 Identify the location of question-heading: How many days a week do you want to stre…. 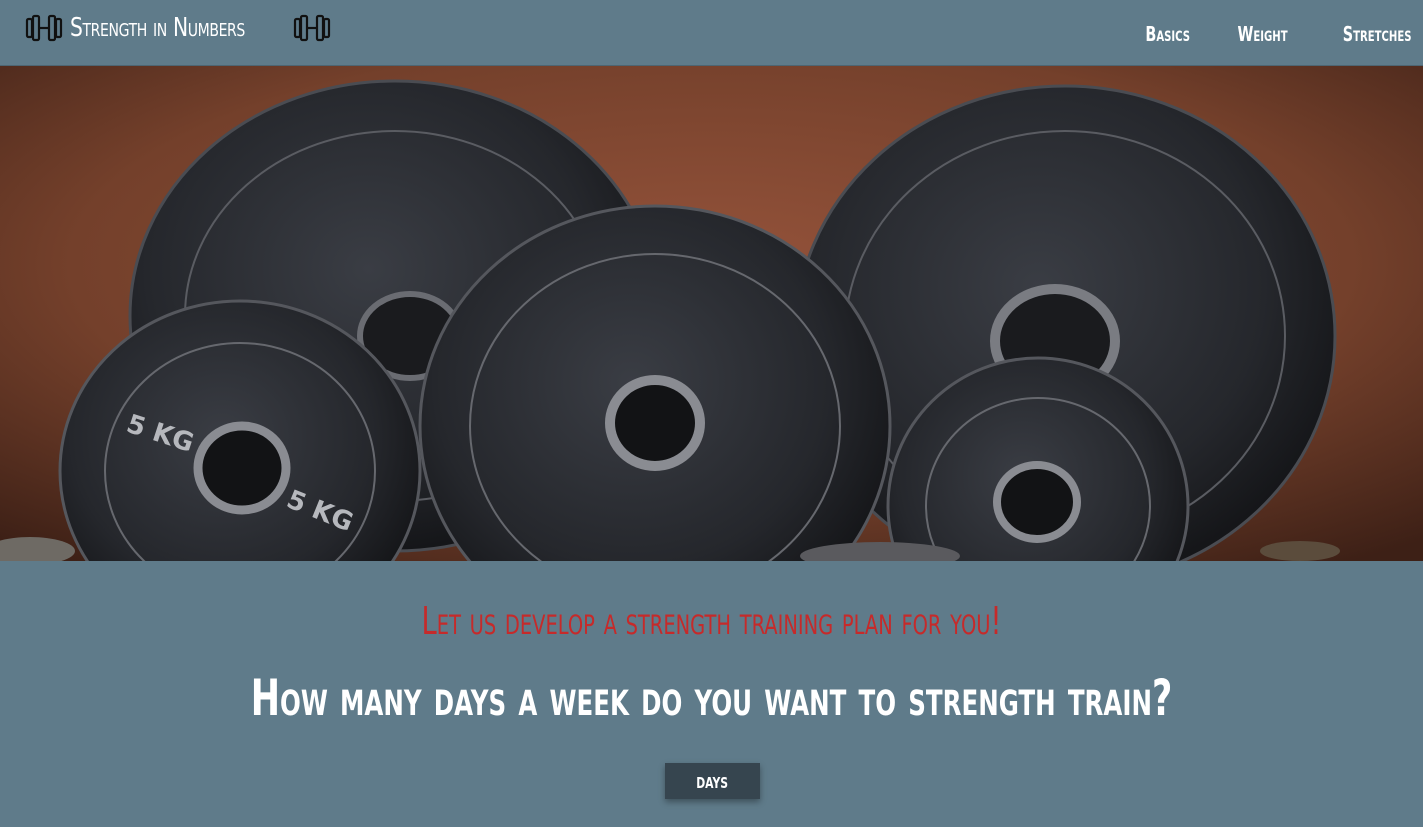
(711, 698).